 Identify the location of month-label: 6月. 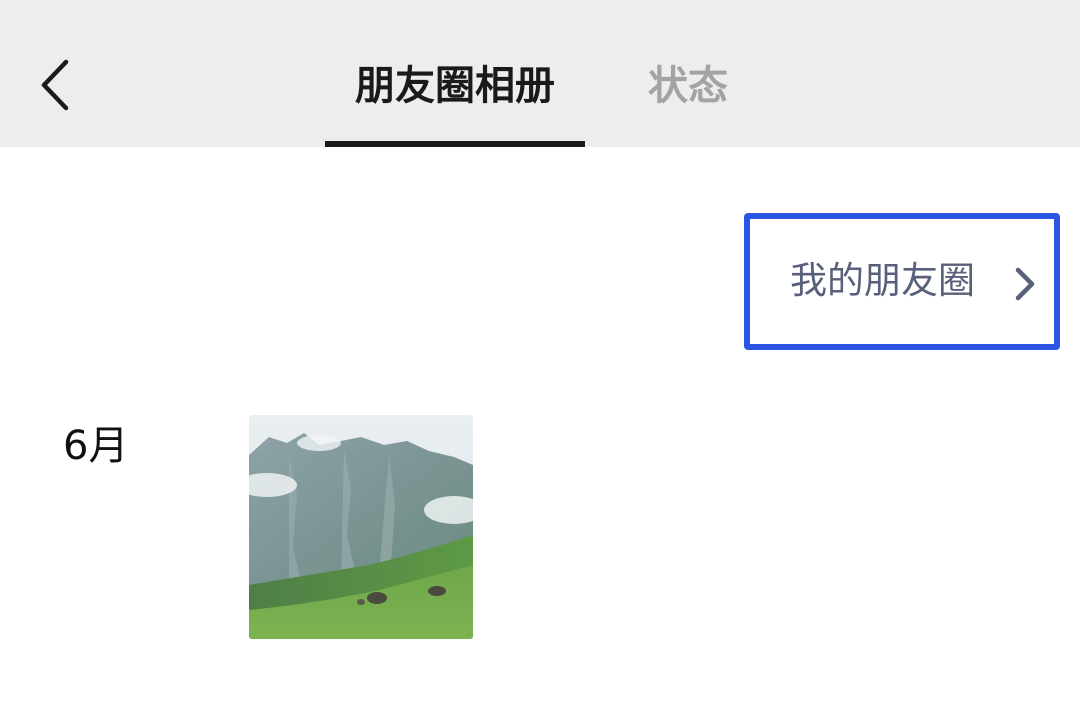
(96, 446).